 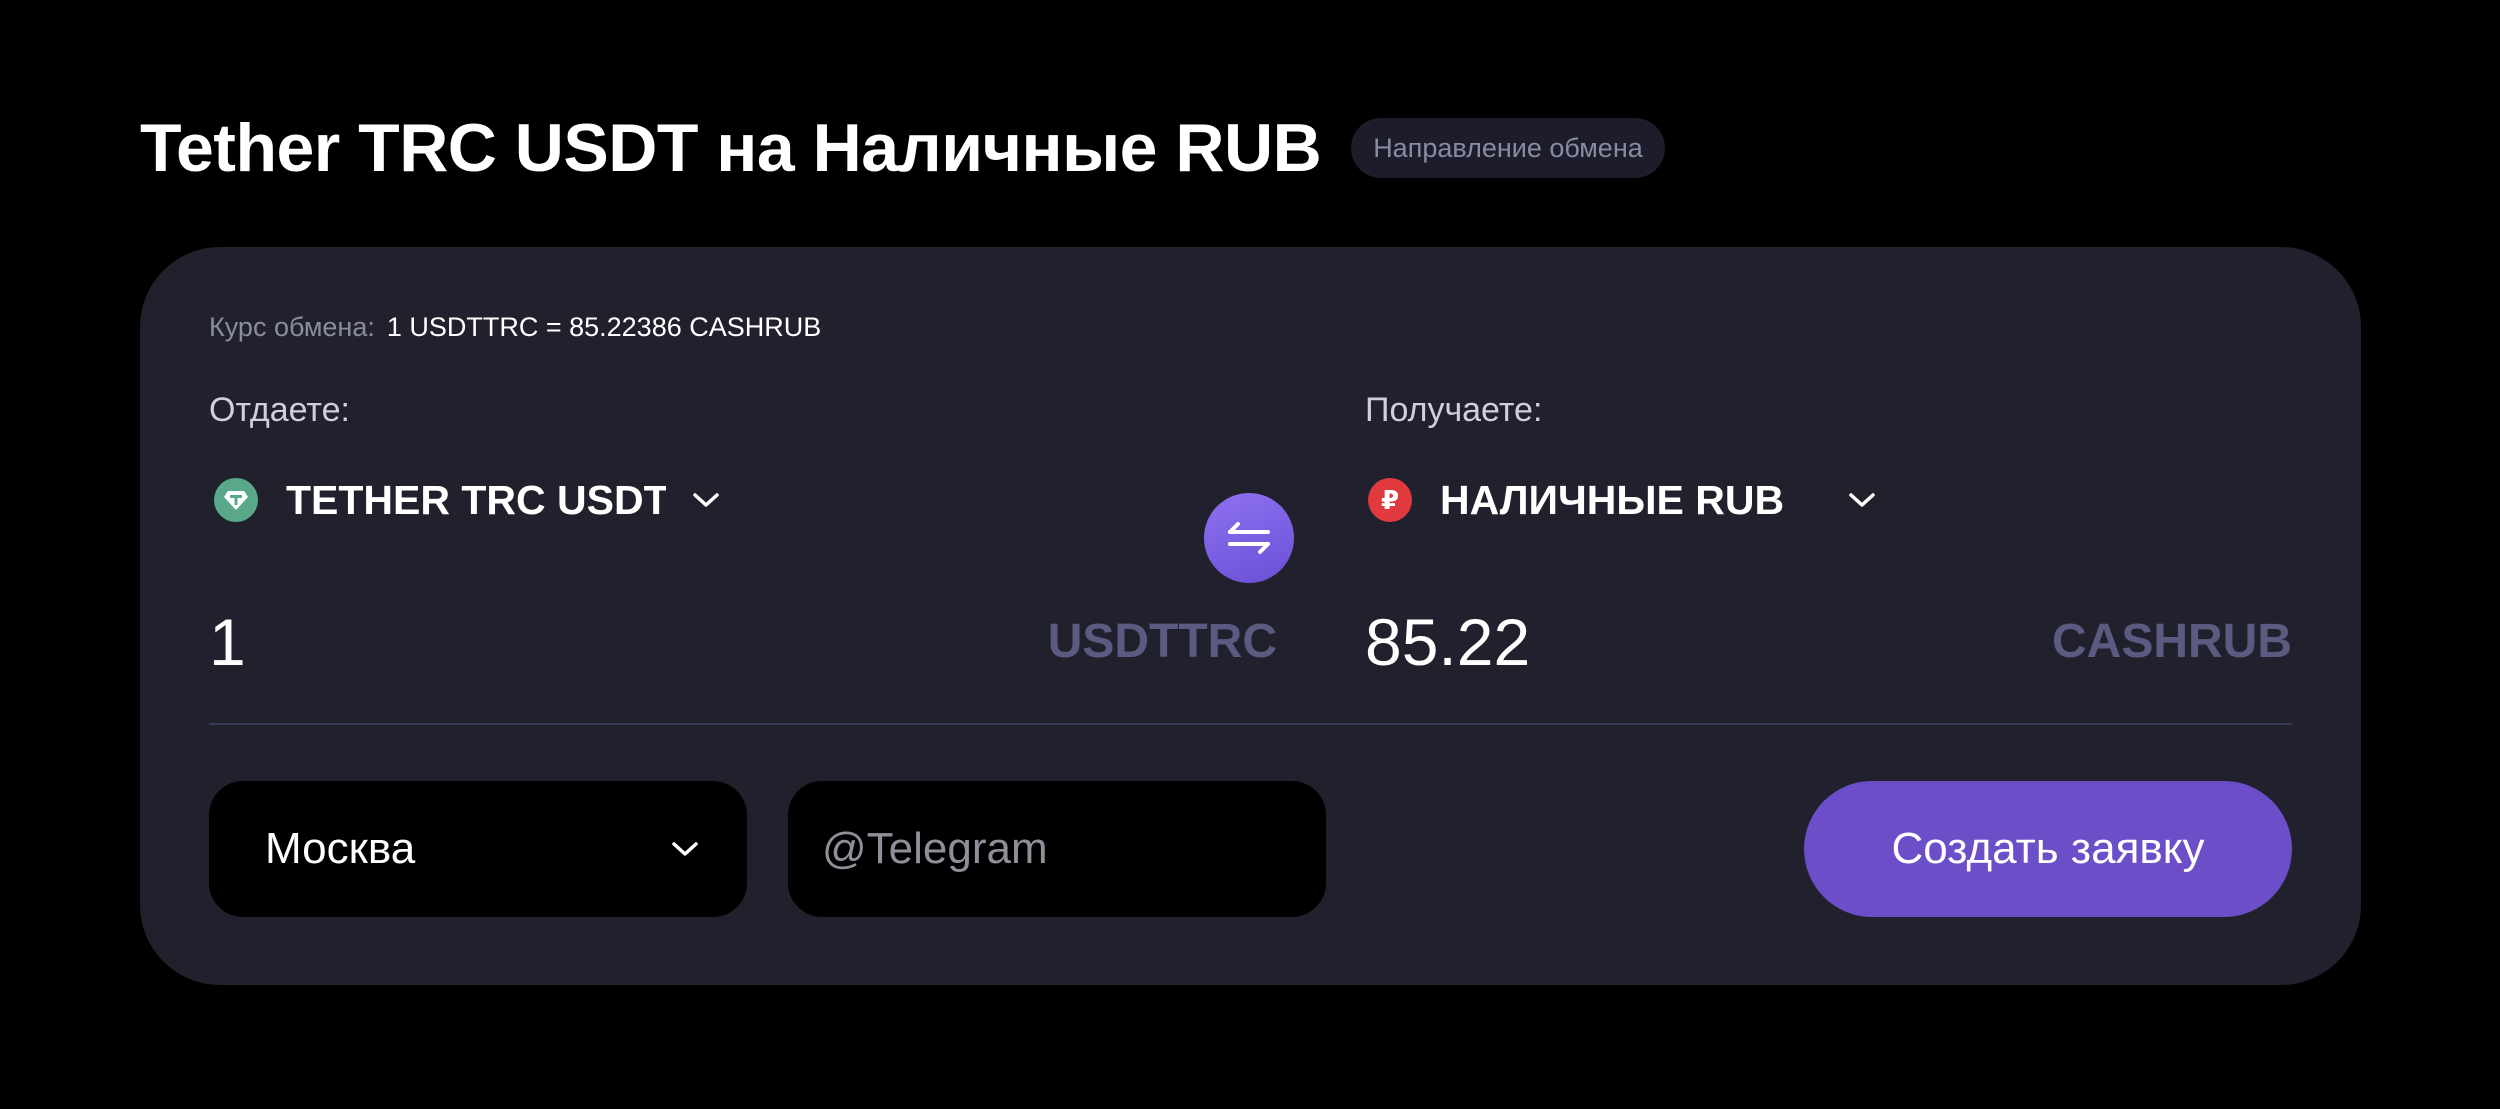 I want to click on create-request-button: Создать заявку, so click(x=2048, y=849).